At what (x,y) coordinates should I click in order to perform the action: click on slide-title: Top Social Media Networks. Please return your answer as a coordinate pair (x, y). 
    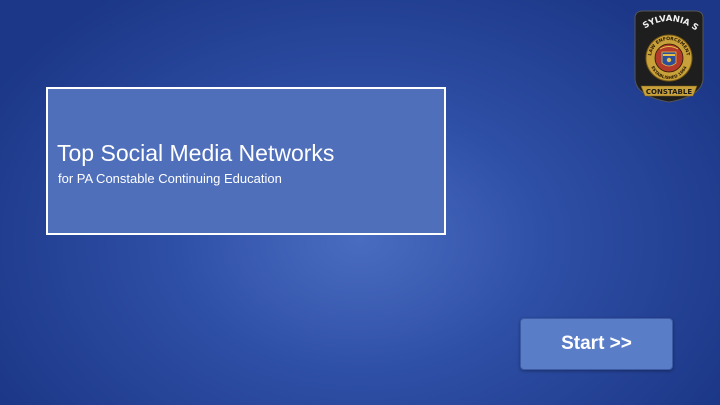
    Looking at the image, I should click on (196, 153).